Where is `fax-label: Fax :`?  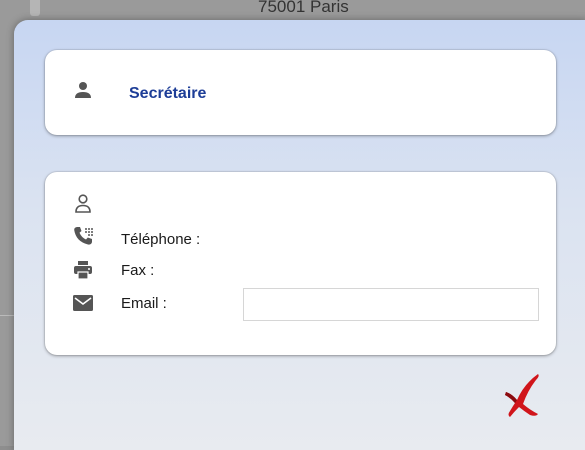
fax-label: Fax : is located at coordinates (138, 270).